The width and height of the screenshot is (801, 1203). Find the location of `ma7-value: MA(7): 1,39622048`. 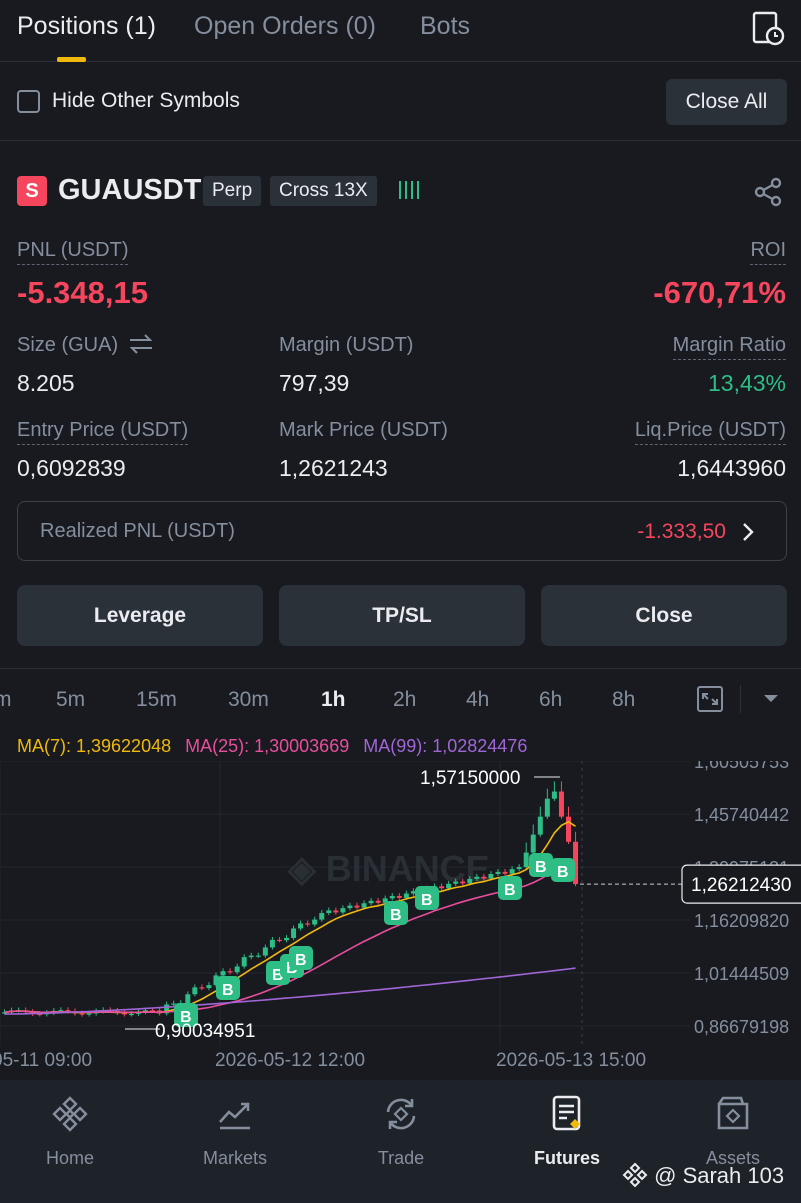

ma7-value: MA(7): 1,39622048 is located at coordinates (94, 746).